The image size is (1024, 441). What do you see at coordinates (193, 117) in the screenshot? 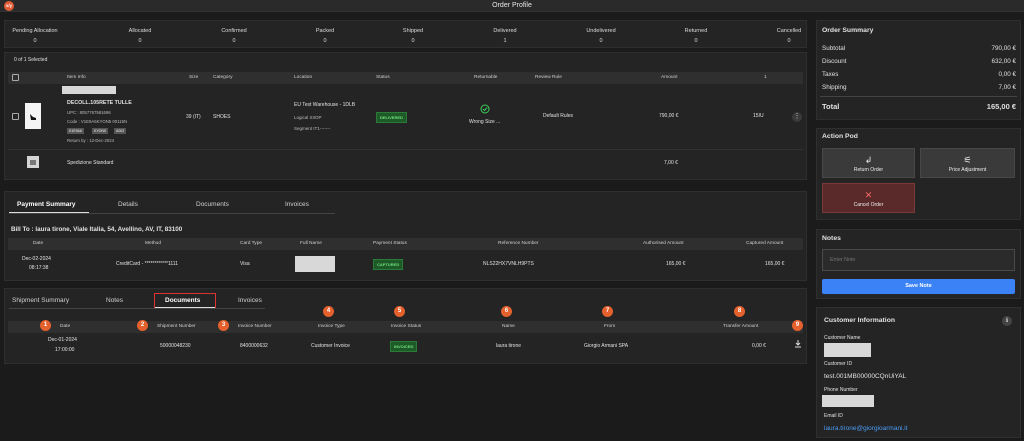
I see `item-size: 39 (IT)` at bounding box center [193, 117].